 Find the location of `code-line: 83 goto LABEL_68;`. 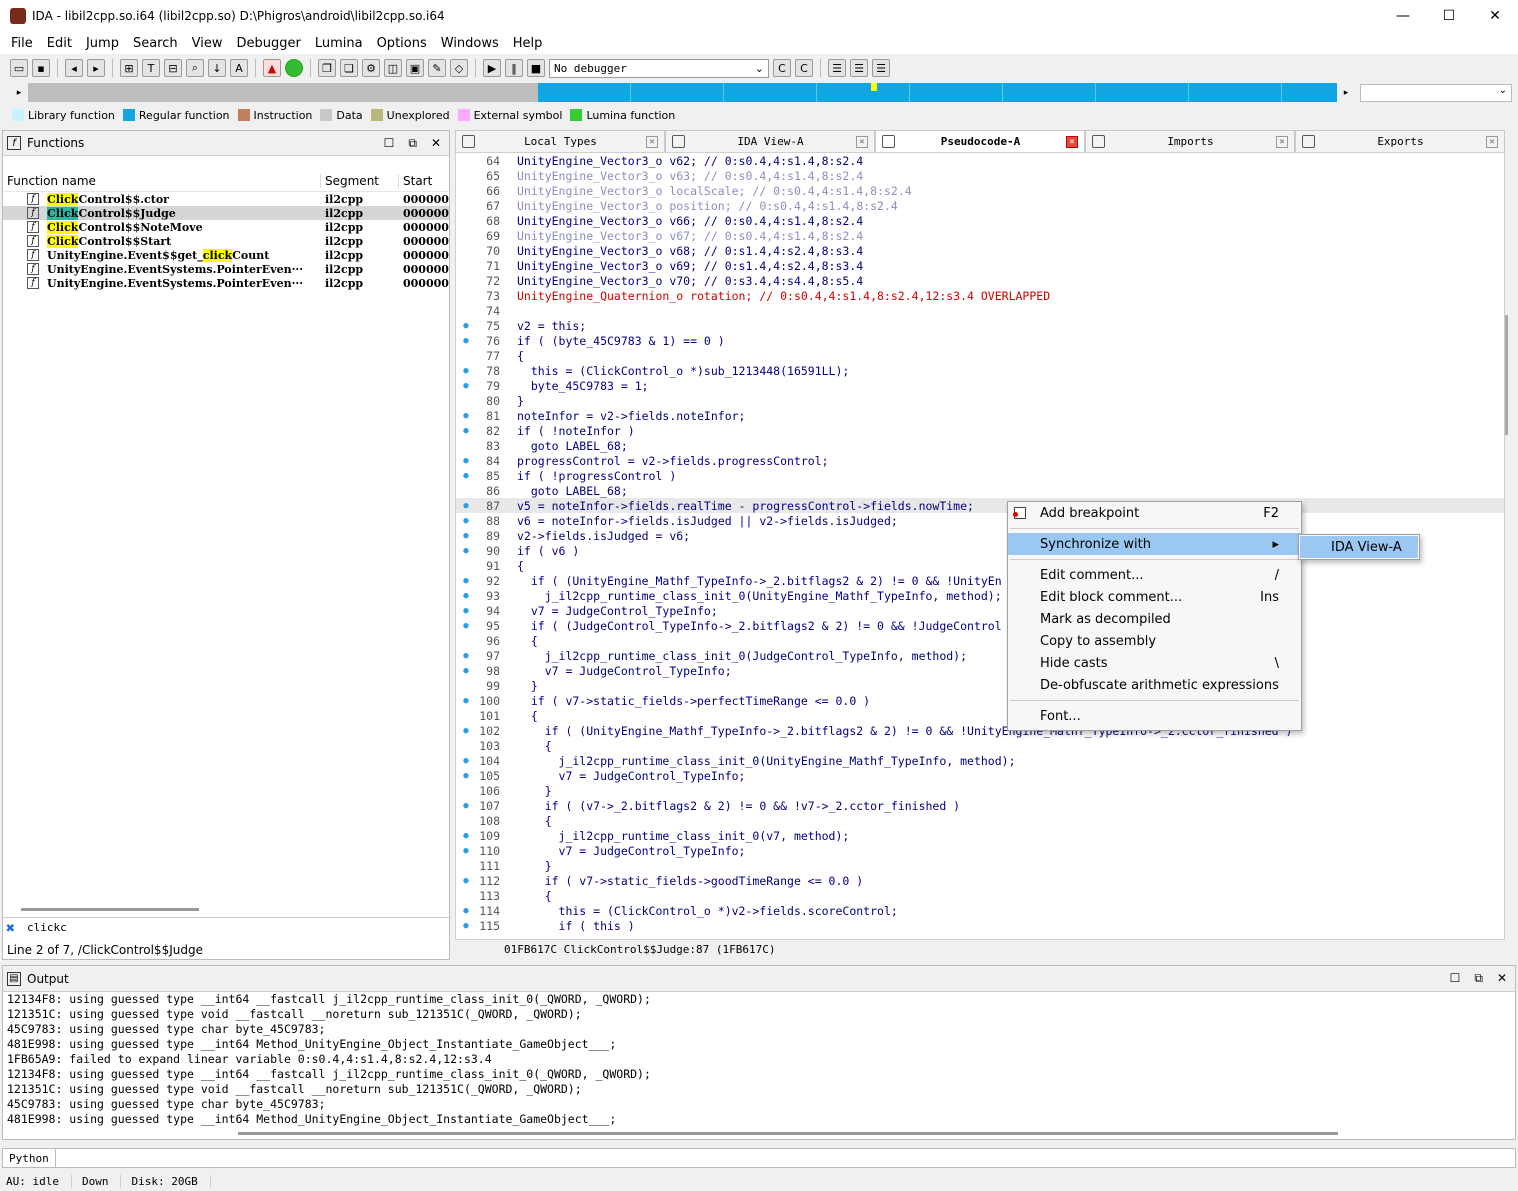

code-line: 83 goto LABEL_68; is located at coordinates (980, 445).